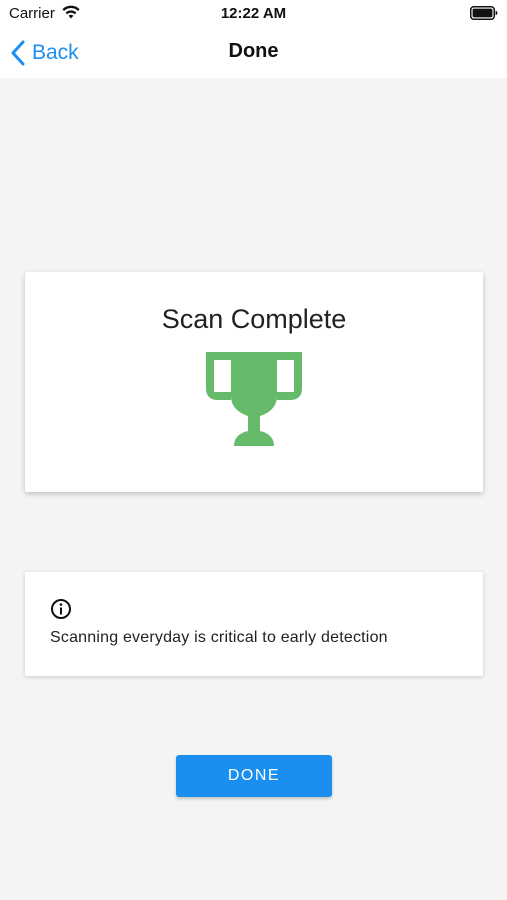 The width and height of the screenshot is (507, 900). What do you see at coordinates (484, 13) in the screenshot?
I see `battery-icon` at bounding box center [484, 13].